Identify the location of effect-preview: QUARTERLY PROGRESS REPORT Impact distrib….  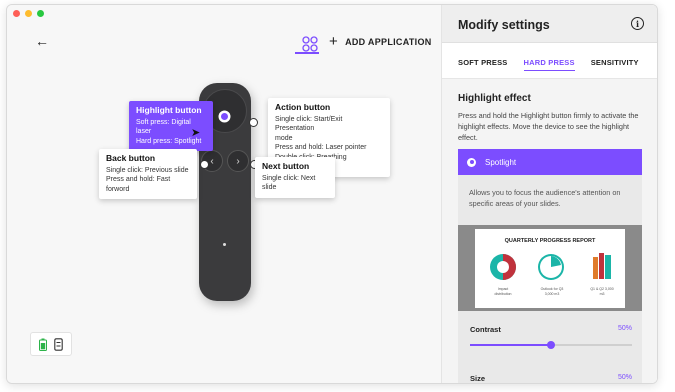
(550, 268).